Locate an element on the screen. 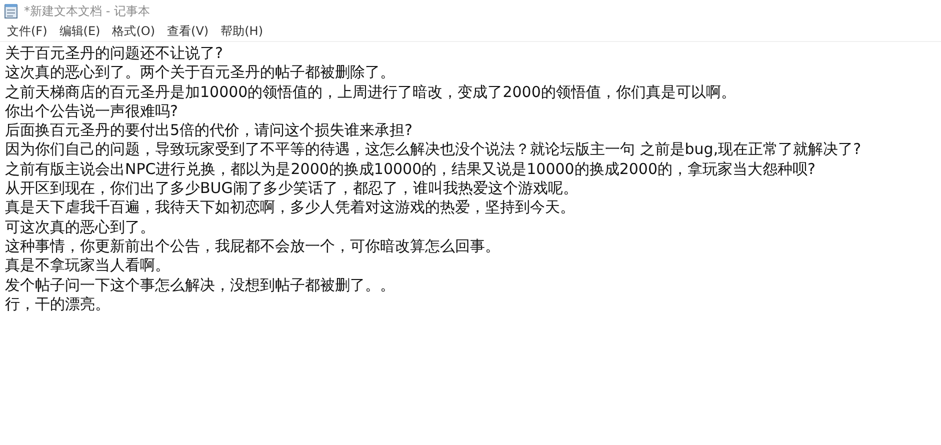 This screenshot has height=445, width=941. text-line: 因为你们自己的问题，导致玩家受到了不平等的待遇，这怎么解决也没个说法？就论坛版主一句 之前是bug,现在正常了就解决了? is located at coordinates (433, 150).